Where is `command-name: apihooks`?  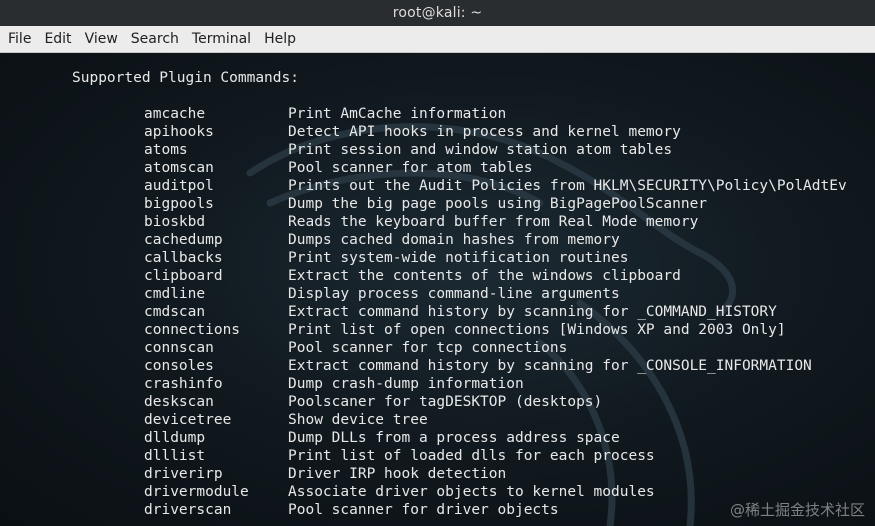
command-name: apihooks is located at coordinates (179, 132).